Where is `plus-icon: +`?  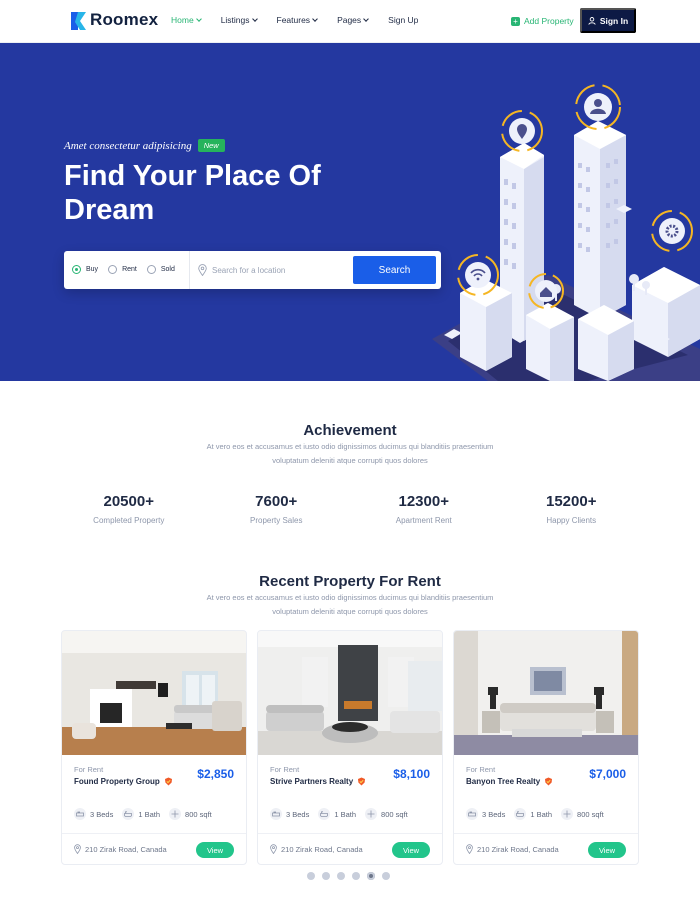
plus-icon: + is located at coordinates (515, 21).